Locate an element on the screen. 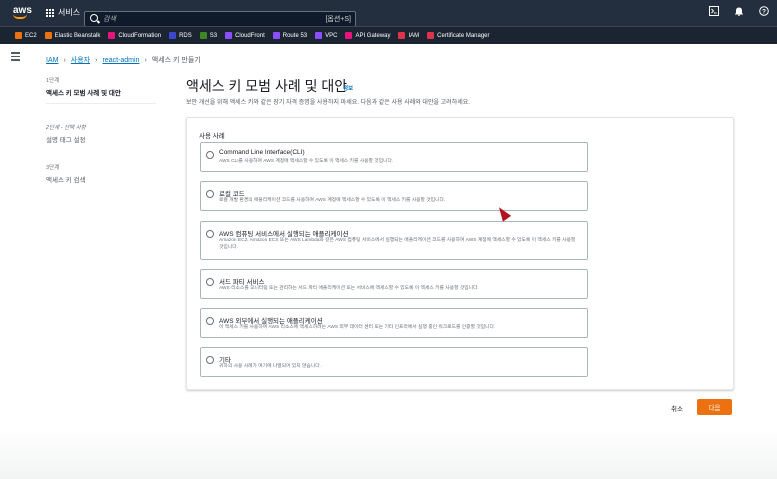  option-title: 로컬 코드 is located at coordinates (232, 194).